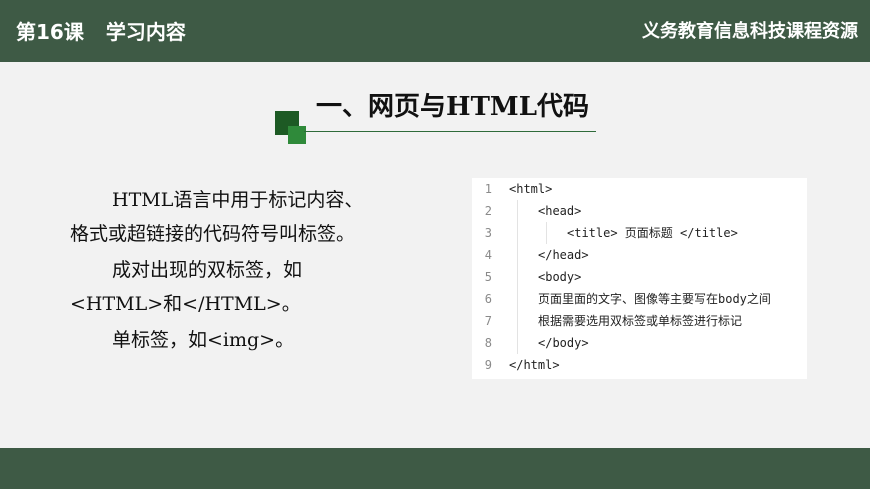  What do you see at coordinates (563, 255) in the screenshot?
I see `code-text: </head>` at bounding box center [563, 255].